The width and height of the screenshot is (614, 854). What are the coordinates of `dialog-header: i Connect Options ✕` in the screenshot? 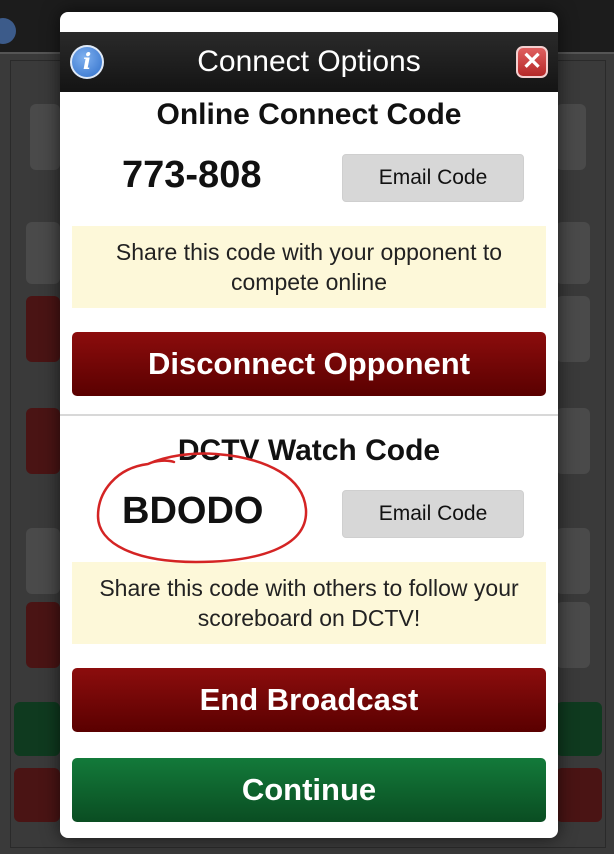 It's located at (309, 62).